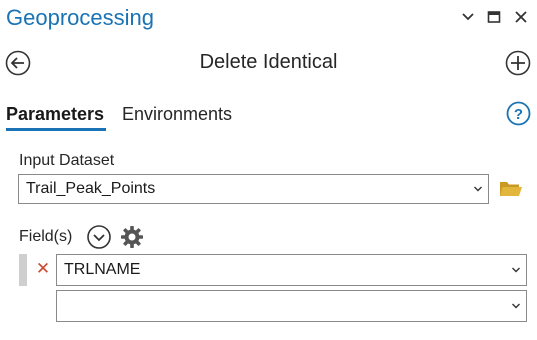 The image size is (537, 340). I want to click on tab-parameters: Parameters, so click(55, 114).